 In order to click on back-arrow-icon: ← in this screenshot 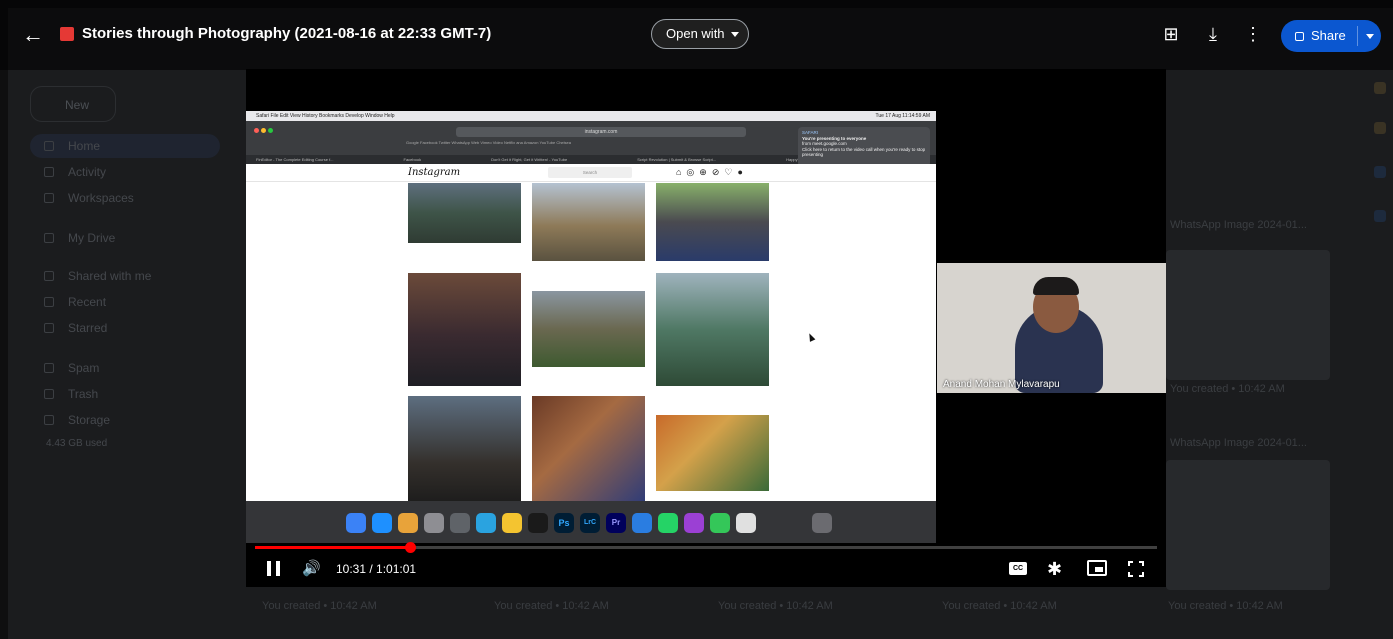, I will do `click(36, 35)`.